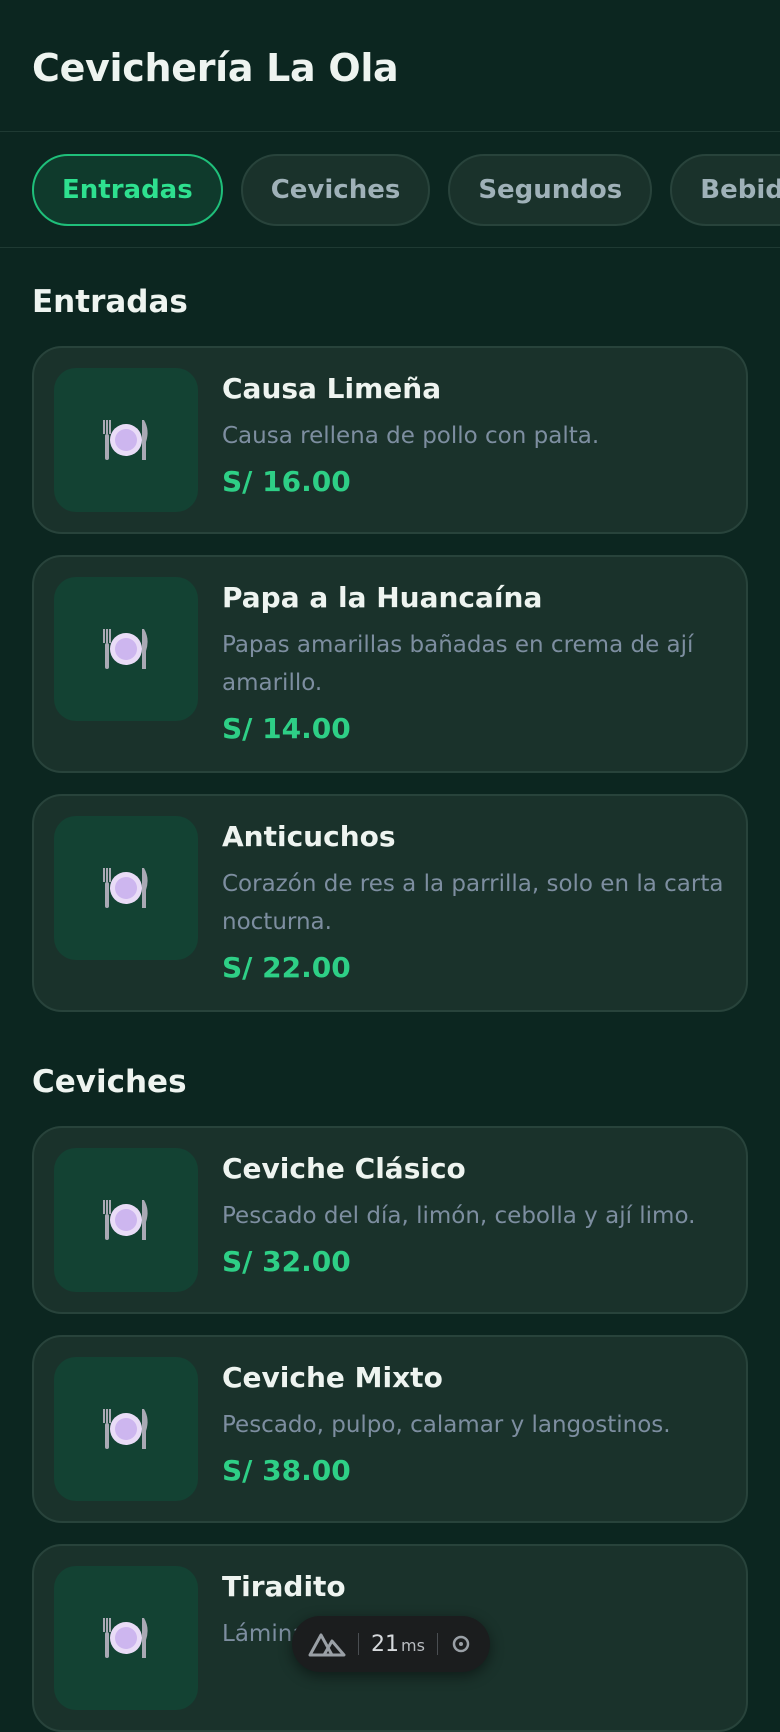 This screenshot has height=1732, width=780. What do you see at coordinates (286, 967) in the screenshot?
I see `dish-price: S/ 22.00` at bounding box center [286, 967].